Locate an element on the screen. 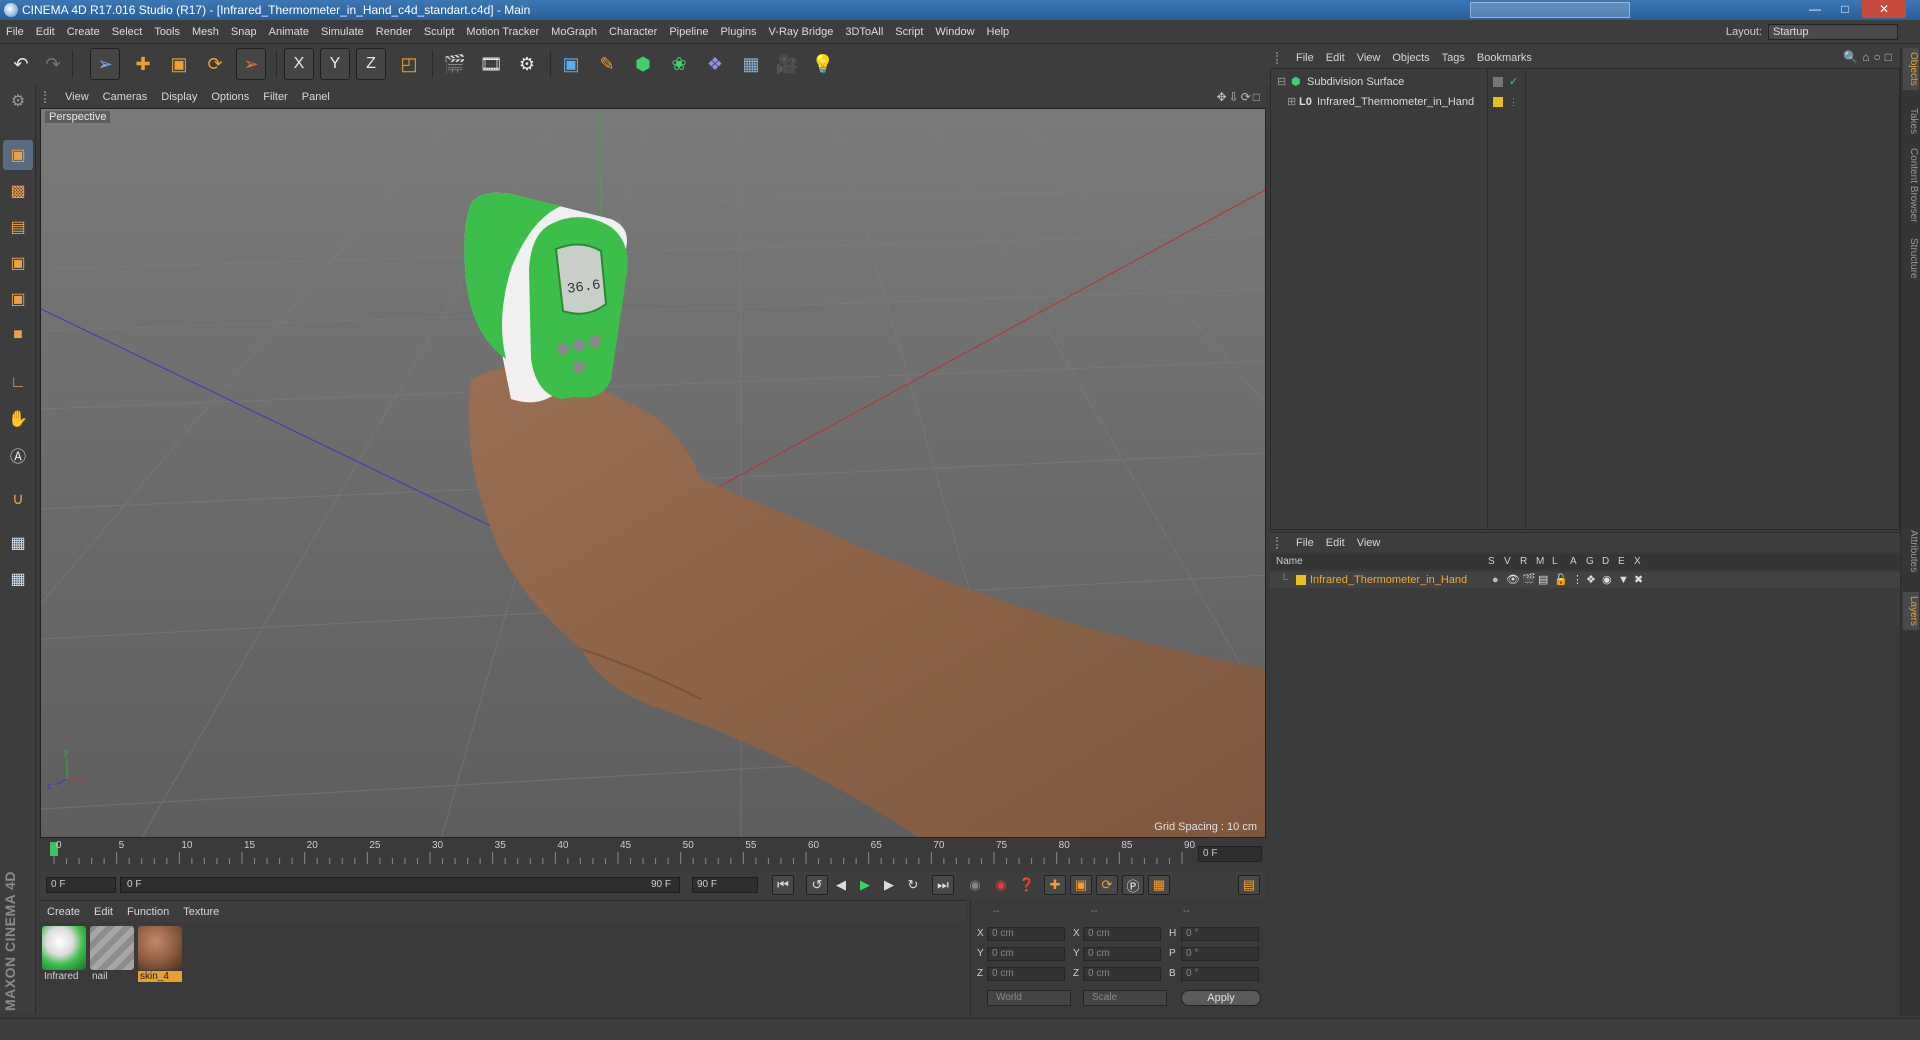 The height and width of the screenshot is (1040, 1920). z-axis-lock-button: Z is located at coordinates (371, 64).